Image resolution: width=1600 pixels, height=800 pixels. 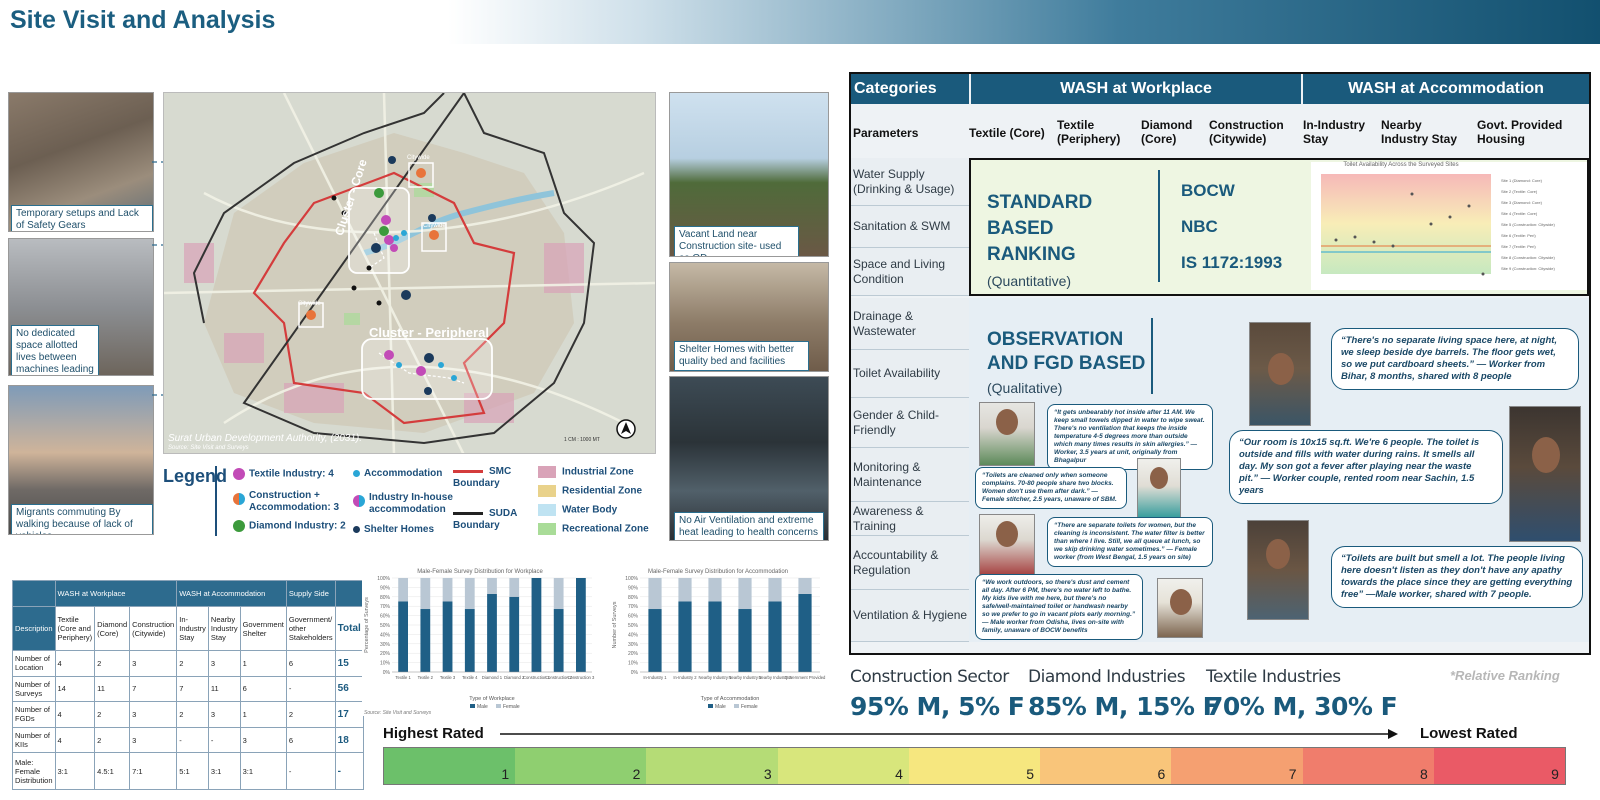 I want to click on observation-title: OBSERVATION AND FGD BASED (Qualitative), so click(x=1072, y=364).